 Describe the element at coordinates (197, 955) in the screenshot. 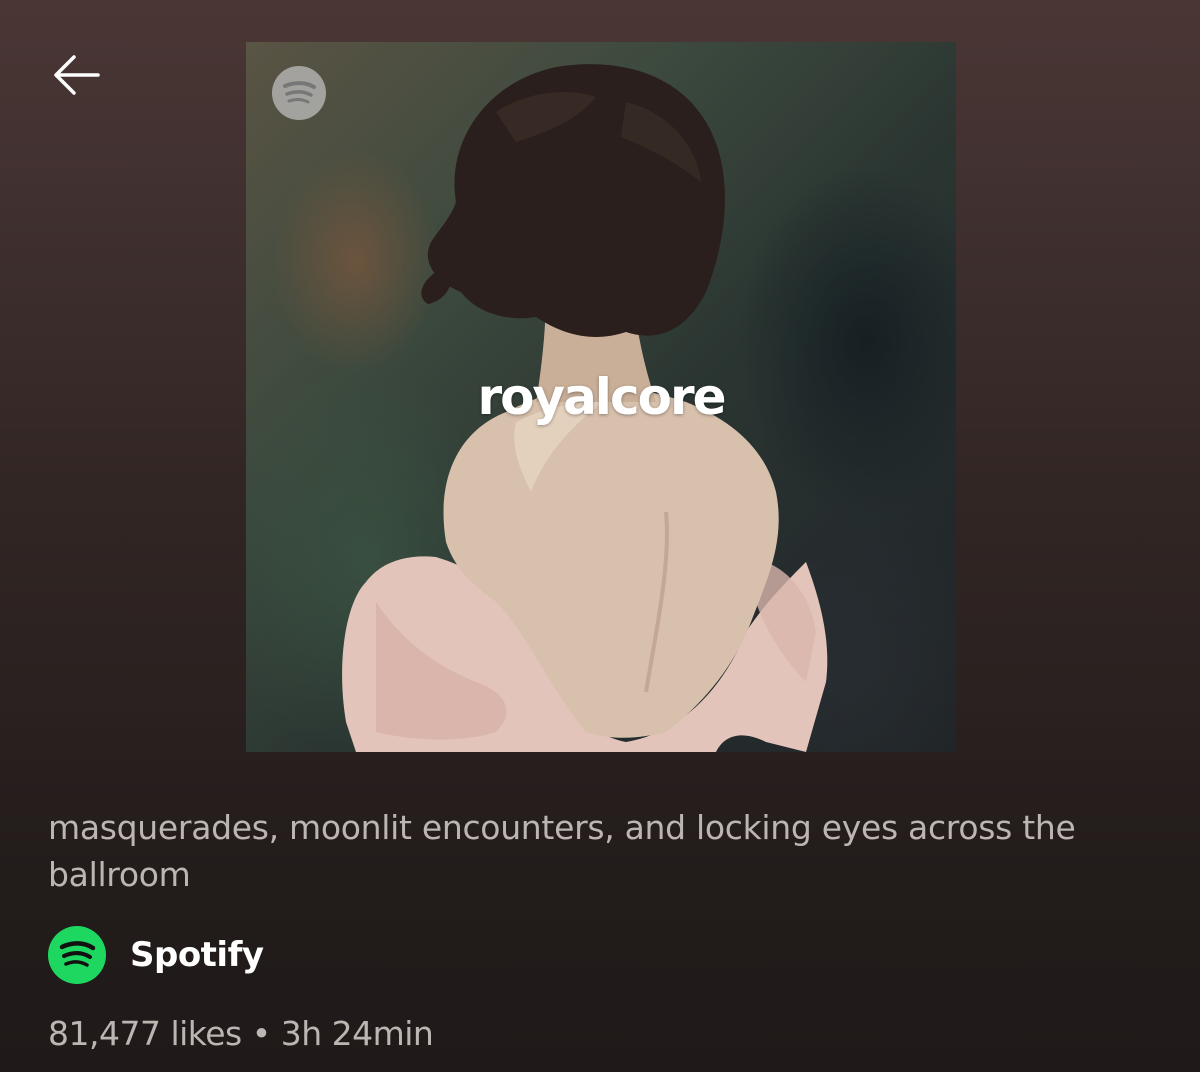

I see `owner-name: Spotify` at that location.